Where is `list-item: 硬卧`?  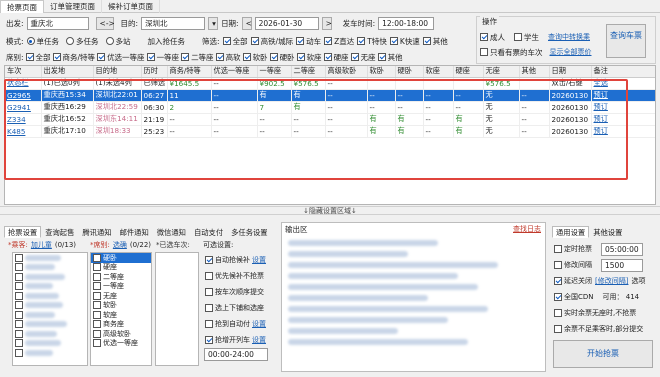
list-item: 硬卧 is located at coordinates (121, 258).